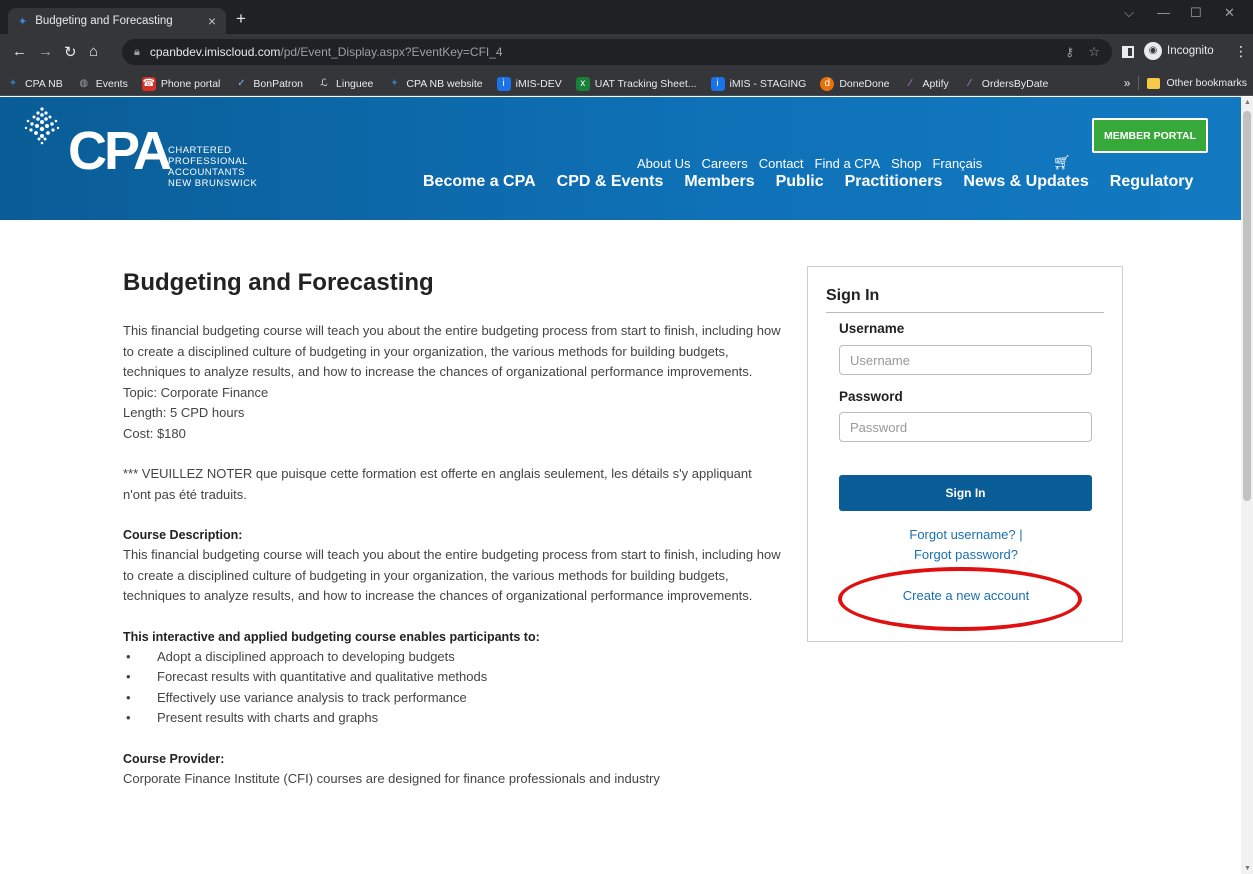  Describe the element at coordinates (503, 83) in the screenshot. I see `imis-icon: i` at that location.